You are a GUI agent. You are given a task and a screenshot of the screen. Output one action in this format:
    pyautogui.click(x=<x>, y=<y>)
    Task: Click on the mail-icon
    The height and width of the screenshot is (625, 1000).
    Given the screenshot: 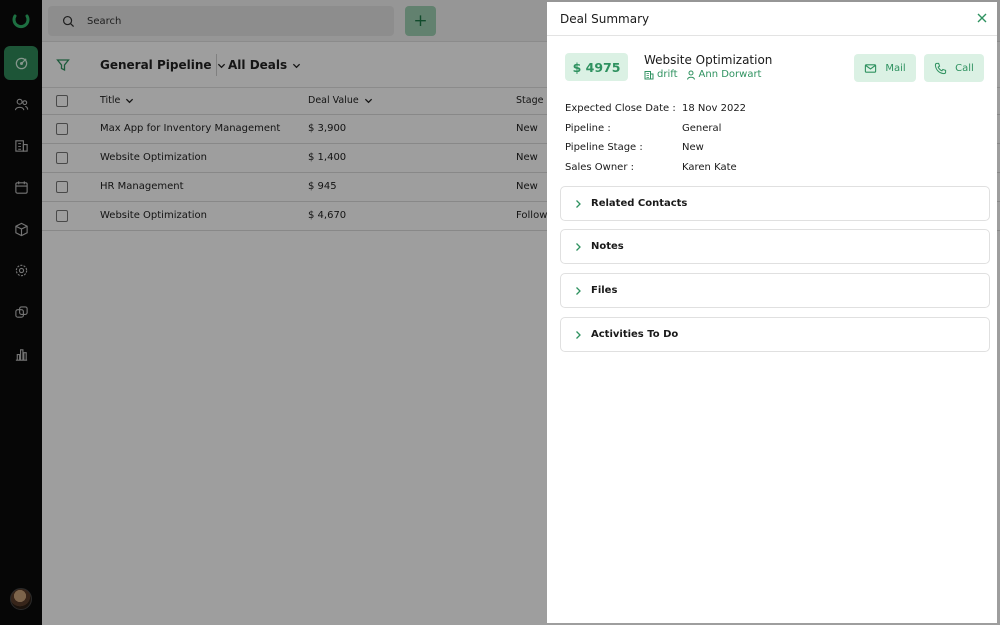 What is the action you would take?
    pyautogui.click(x=871, y=68)
    